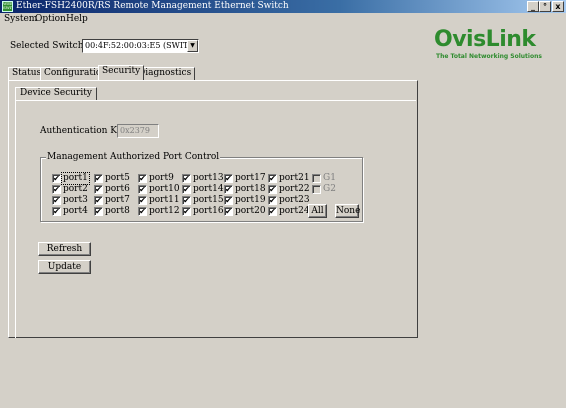 Image resolution: width=566 pixels, height=408 pixels. I want to click on minimize-button: _, so click(533, 6).